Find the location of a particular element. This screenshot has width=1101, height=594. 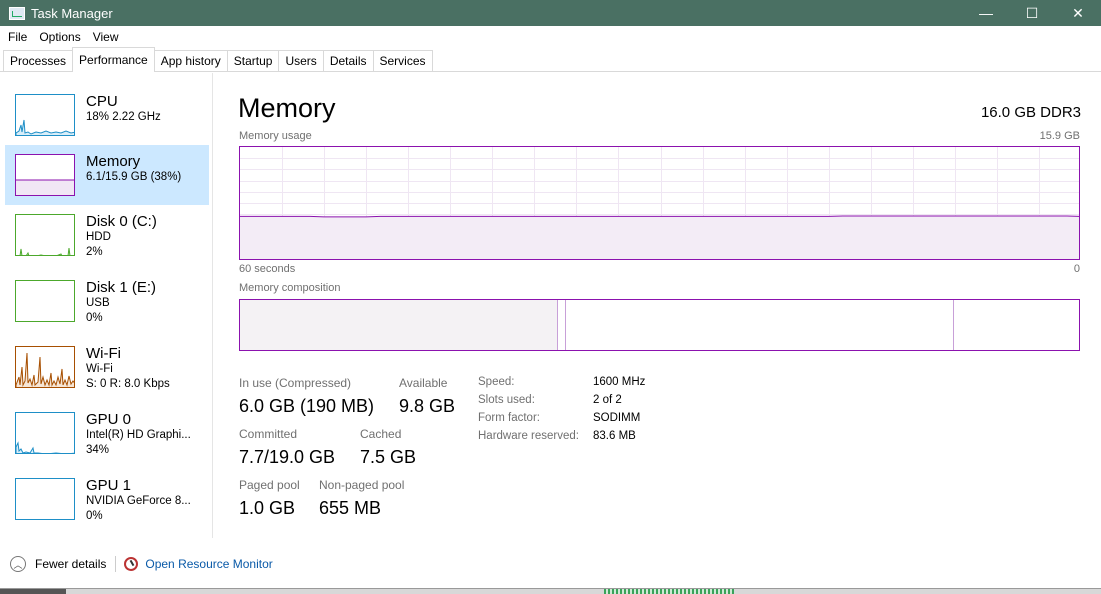

sidebar-gpu1-line2: 0% is located at coordinates (94, 516).